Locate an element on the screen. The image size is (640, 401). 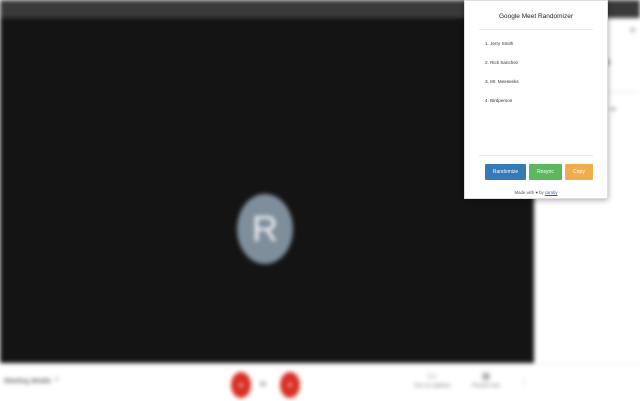
resync-button: Resync is located at coordinates (545, 172).